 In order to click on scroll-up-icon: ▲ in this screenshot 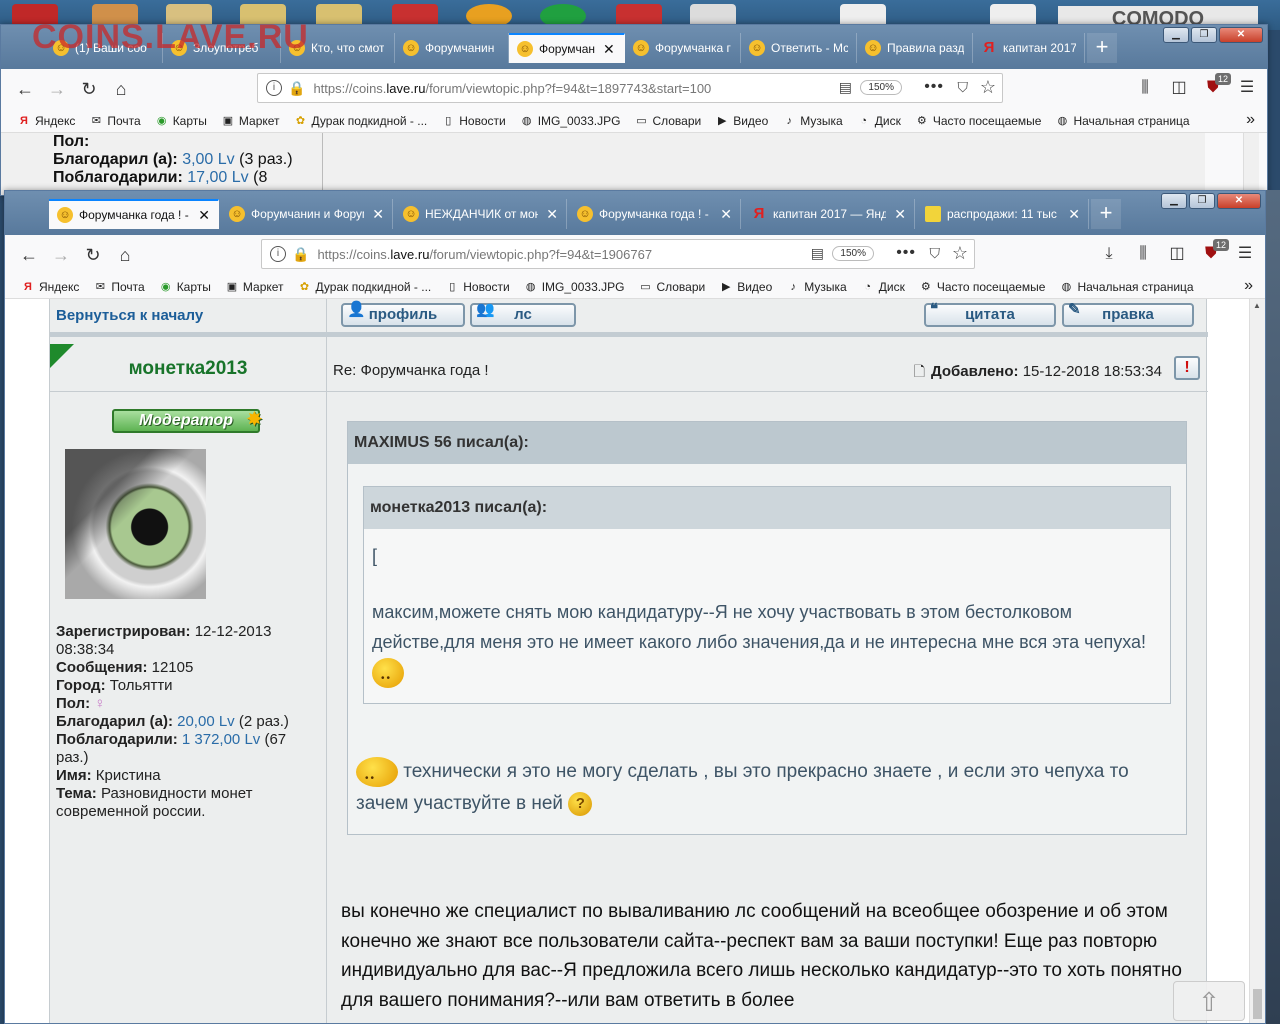, I will do `click(1257, 305)`.